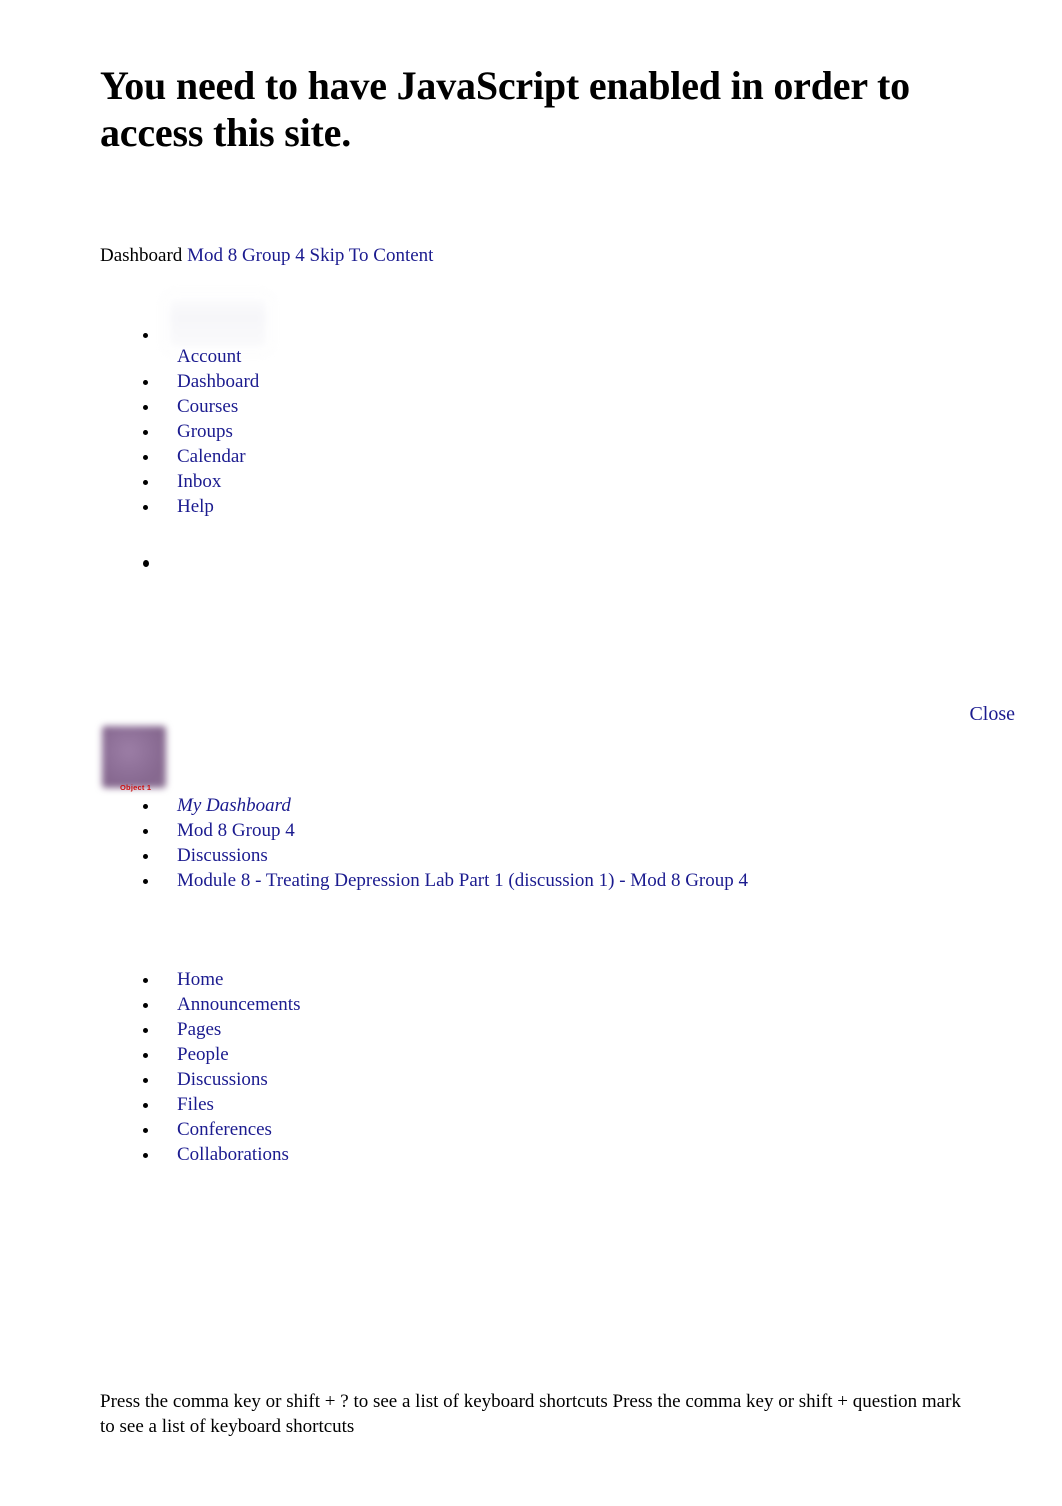 The image size is (1062, 1506). What do you see at coordinates (205, 431) in the screenshot?
I see `global-nav-groups-link: Groups` at bounding box center [205, 431].